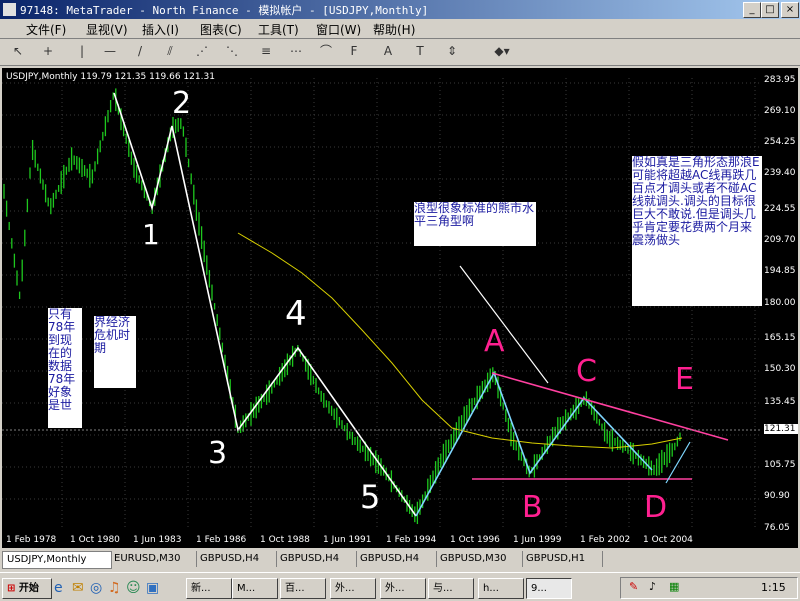 This screenshot has height=601, width=800. I want to click on app-icon, so click(9, 9).